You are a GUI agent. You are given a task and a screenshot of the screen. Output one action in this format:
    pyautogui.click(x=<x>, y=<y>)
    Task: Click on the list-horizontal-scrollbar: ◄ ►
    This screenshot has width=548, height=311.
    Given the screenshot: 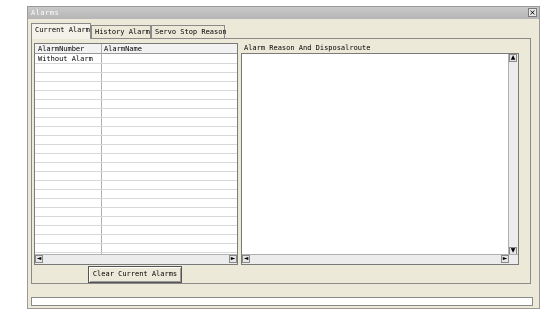 What is the action you would take?
    pyautogui.click(x=136, y=259)
    